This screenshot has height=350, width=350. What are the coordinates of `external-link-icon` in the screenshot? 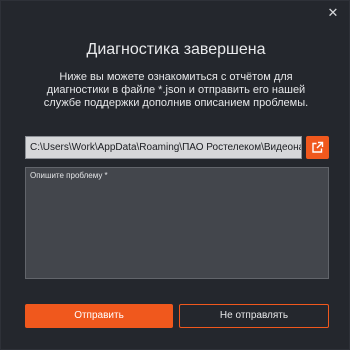 It's located at (318, 147).